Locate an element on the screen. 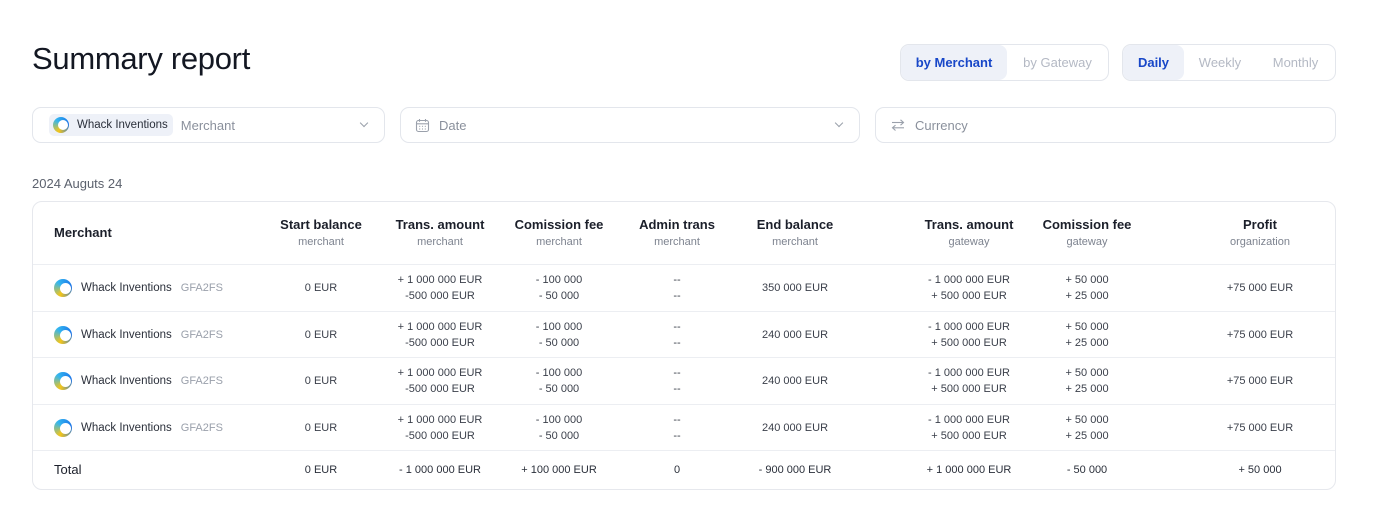 This screenshot has width=1376, height=528. column-header-profit: Profit organization is located at coordinates (1260, 232).